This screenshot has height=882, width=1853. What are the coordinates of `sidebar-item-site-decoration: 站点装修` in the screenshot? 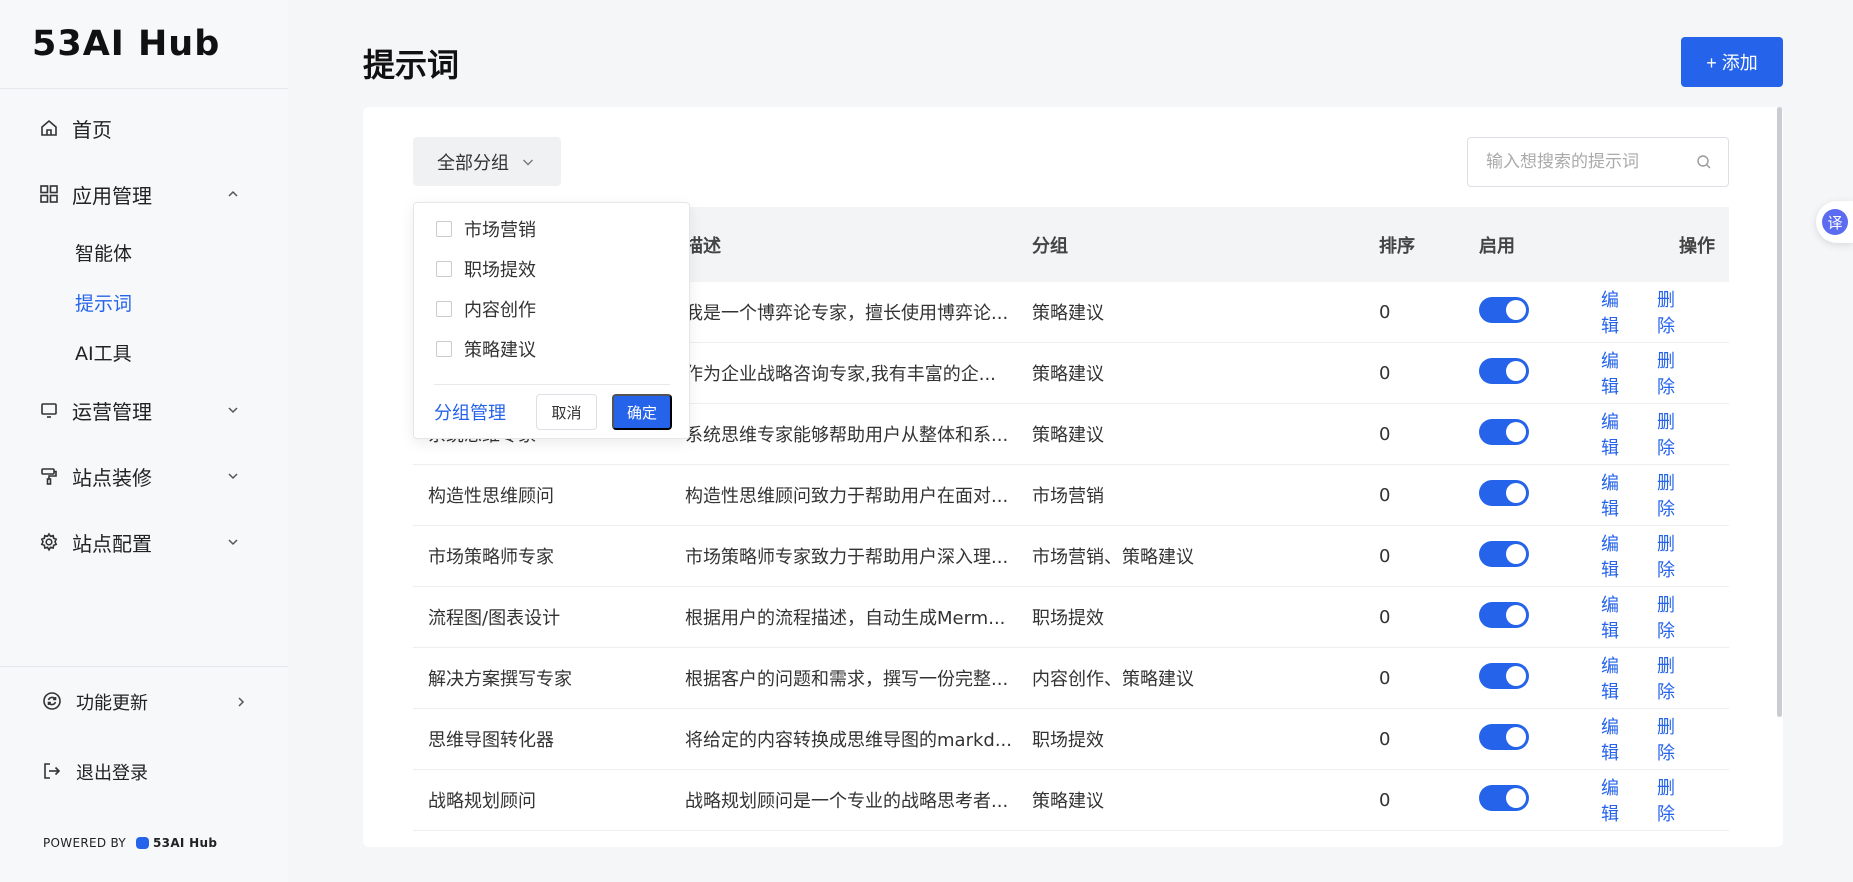 It's located at (144, 476).